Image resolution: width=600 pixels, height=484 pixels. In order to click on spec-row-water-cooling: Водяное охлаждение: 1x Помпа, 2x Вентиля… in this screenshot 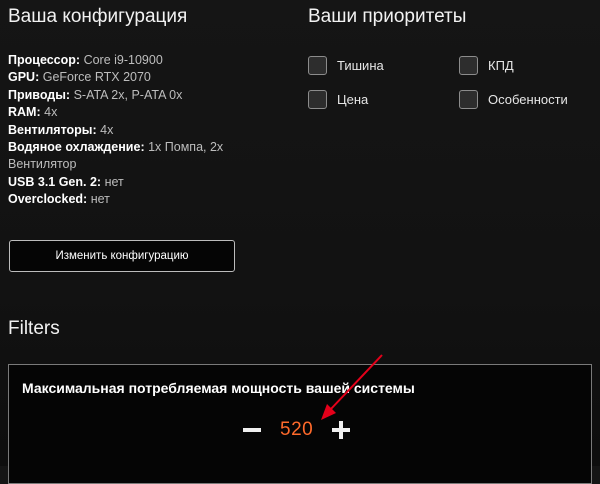, I will do `click(128, 156)`.